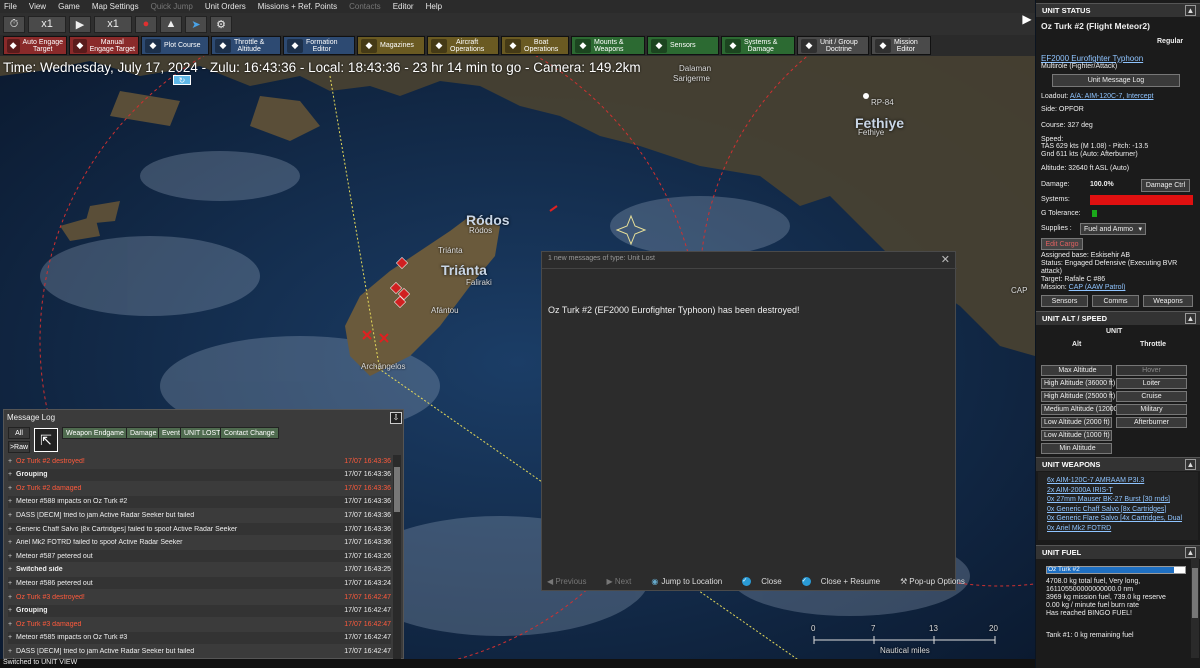  What do you see at coordinates (901, 45) in the screenshot?
I see `toolbar-mission-button: ◆ Mission Editor` at bounding box center [901, 45].